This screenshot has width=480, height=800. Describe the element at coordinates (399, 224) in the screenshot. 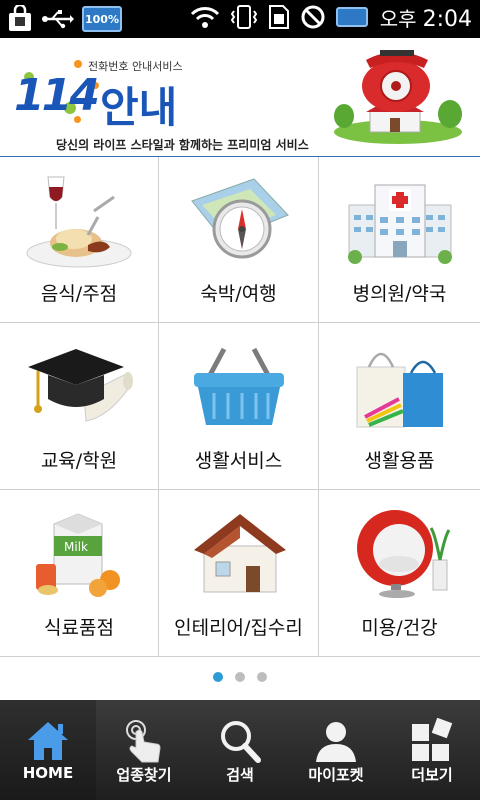

I see `hospital-icon` at that location.